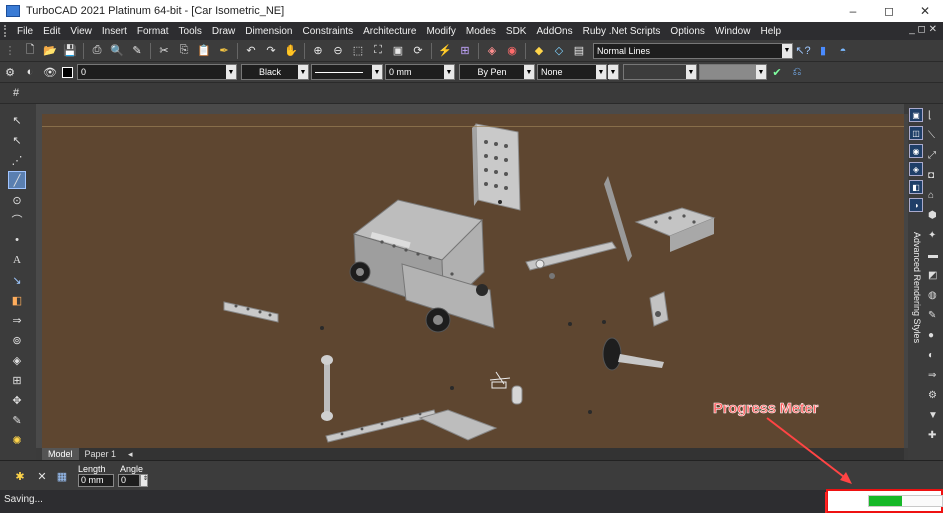  I want to click on blue-book-icon: ▮, so click(823, 51).